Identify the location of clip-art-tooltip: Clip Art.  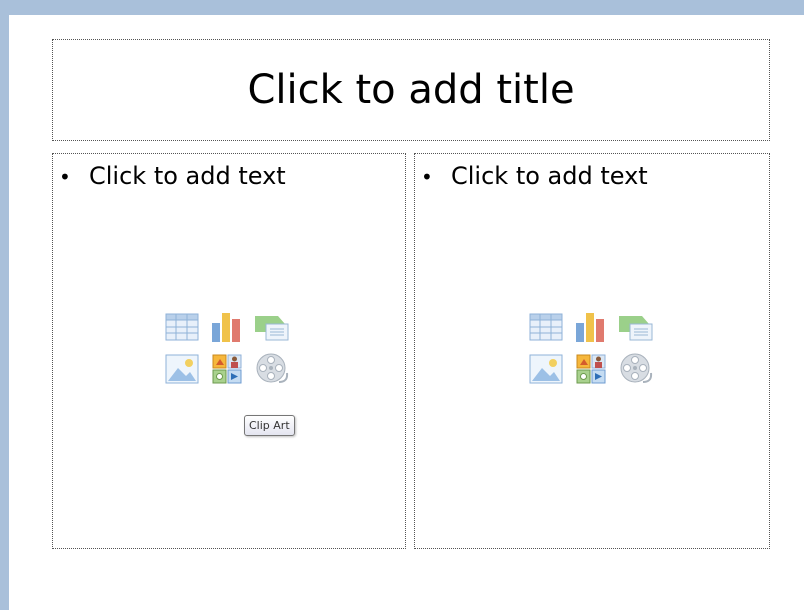
(269, 425).